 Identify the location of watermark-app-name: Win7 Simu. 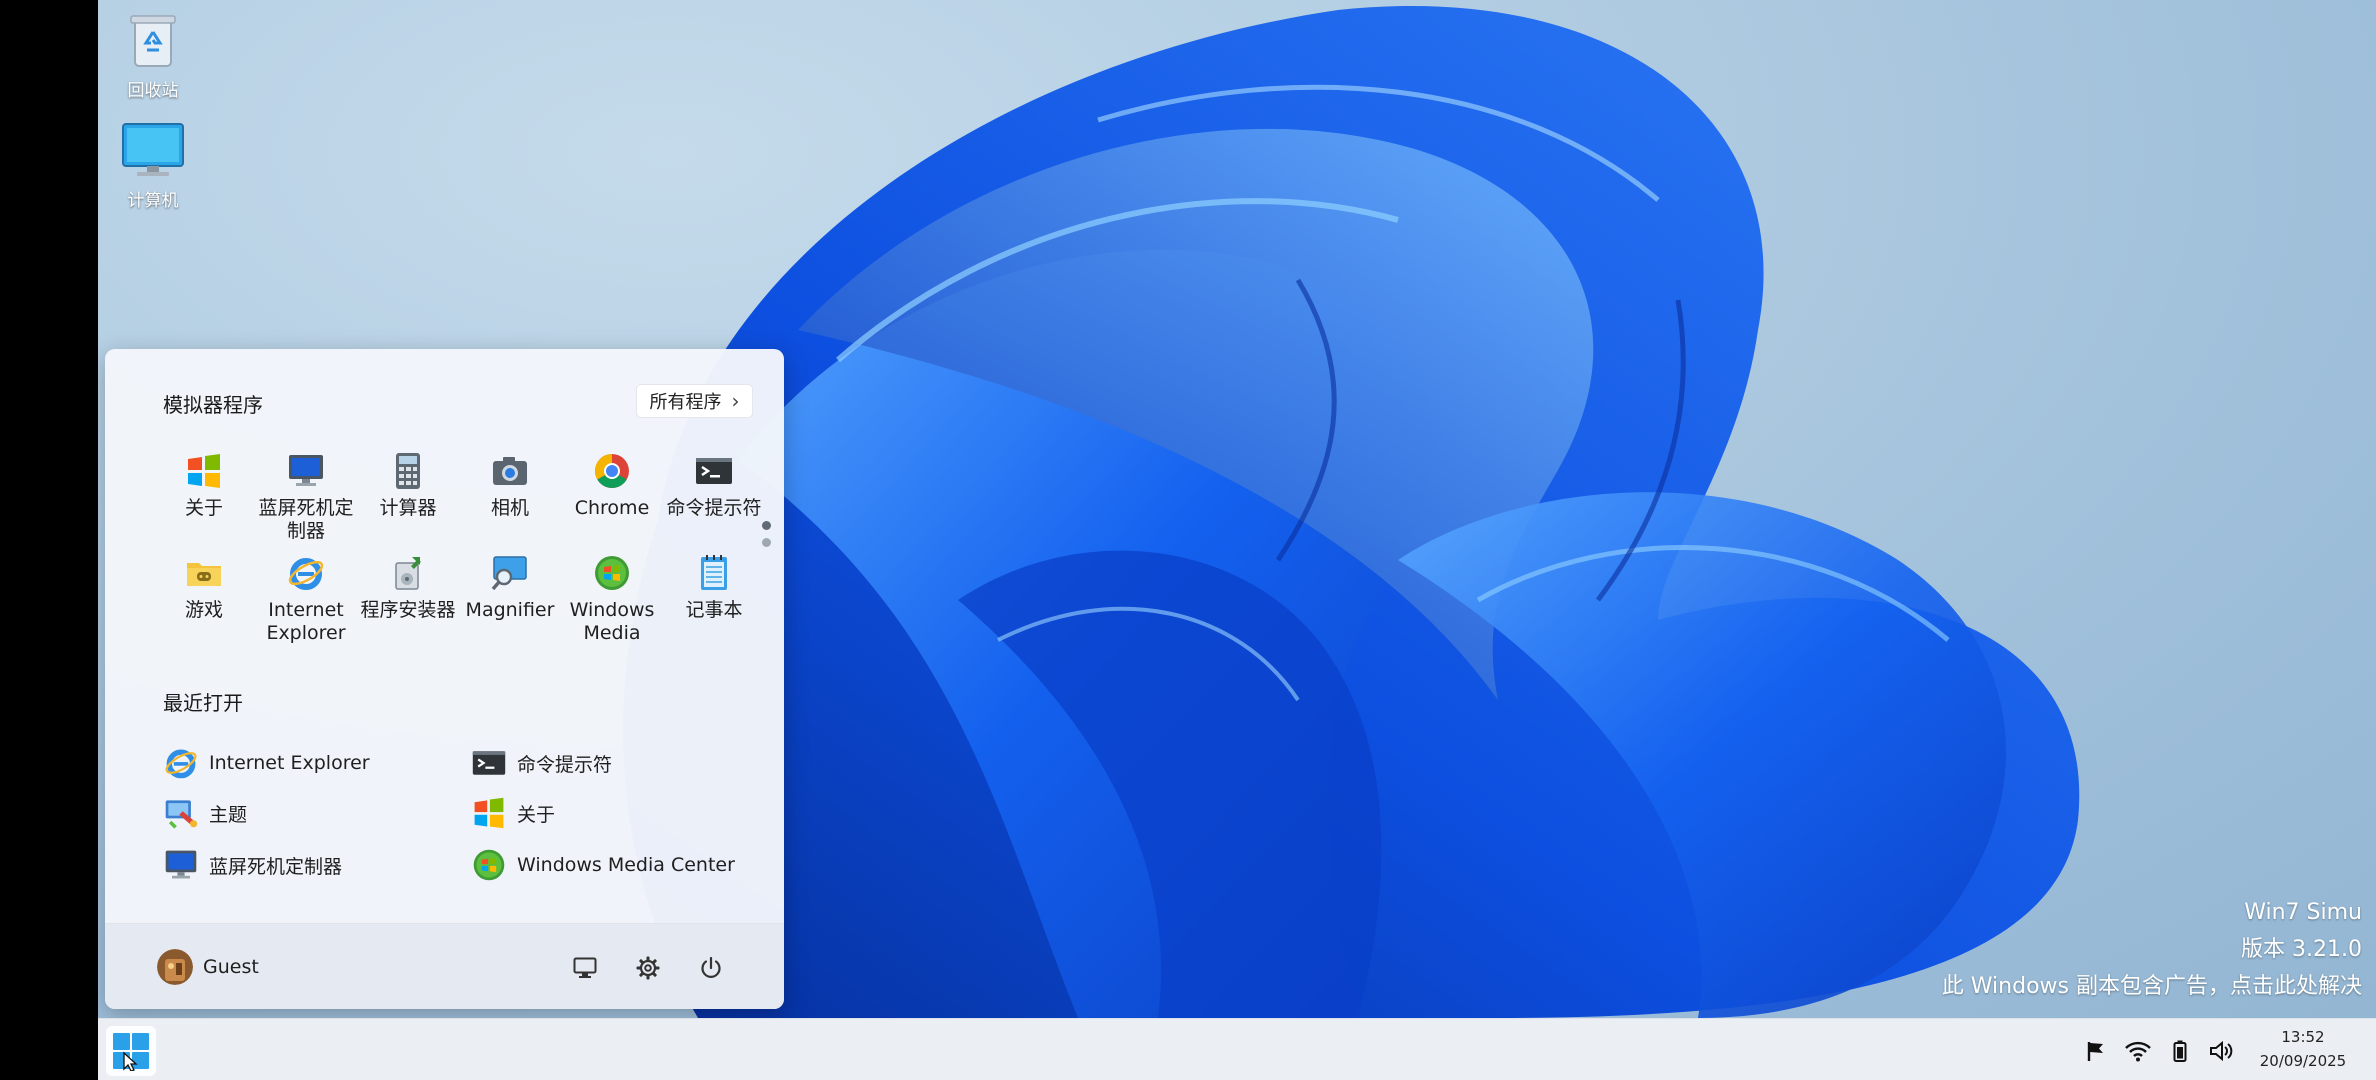
(2303, 912).